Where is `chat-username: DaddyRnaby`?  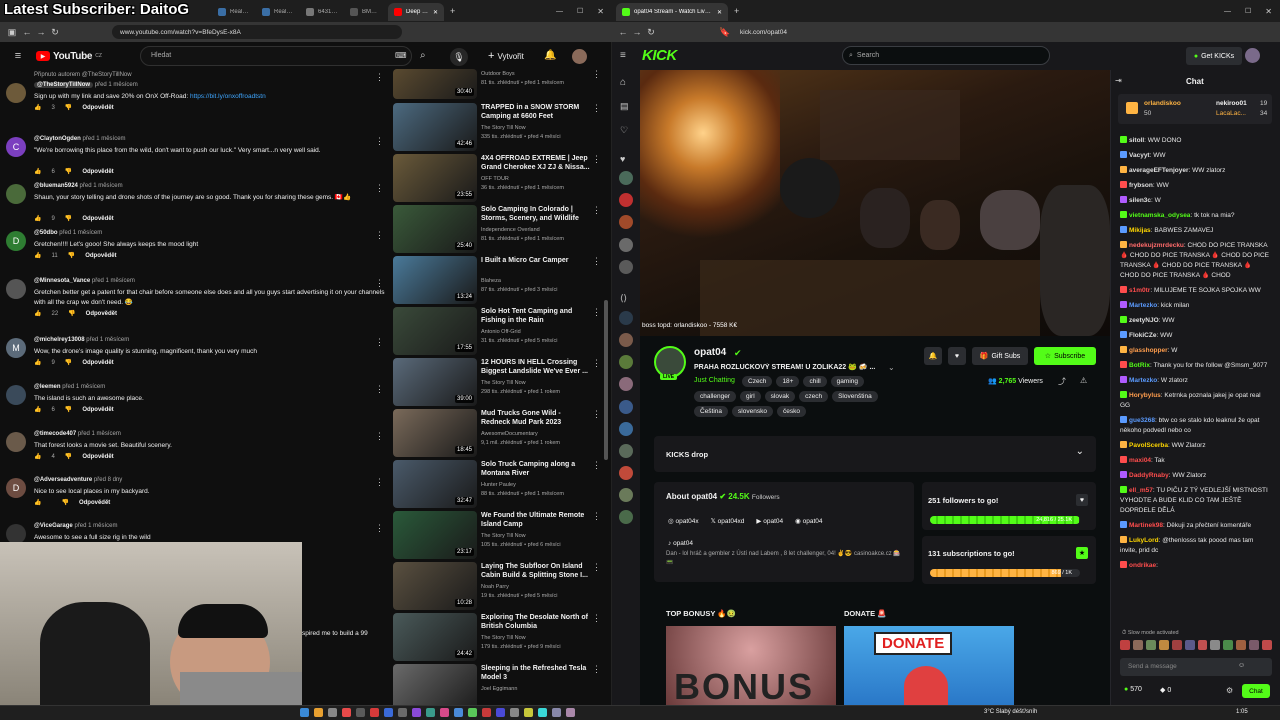
chat-username: DaddyRnaby is located at coordinates (1149, 475).